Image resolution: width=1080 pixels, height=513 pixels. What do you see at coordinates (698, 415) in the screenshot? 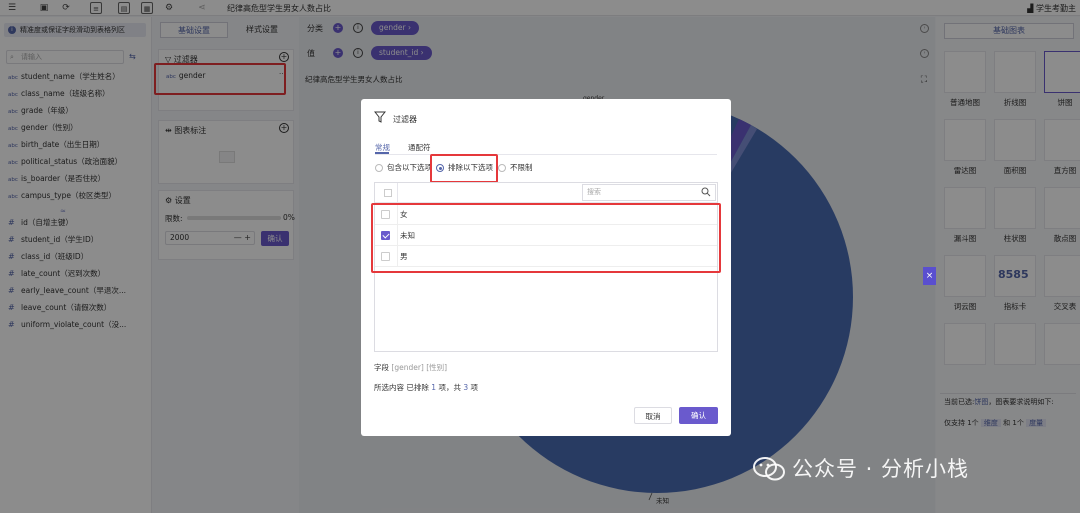
I see `confirm-button: 确认` at bounding box center [698, 415].